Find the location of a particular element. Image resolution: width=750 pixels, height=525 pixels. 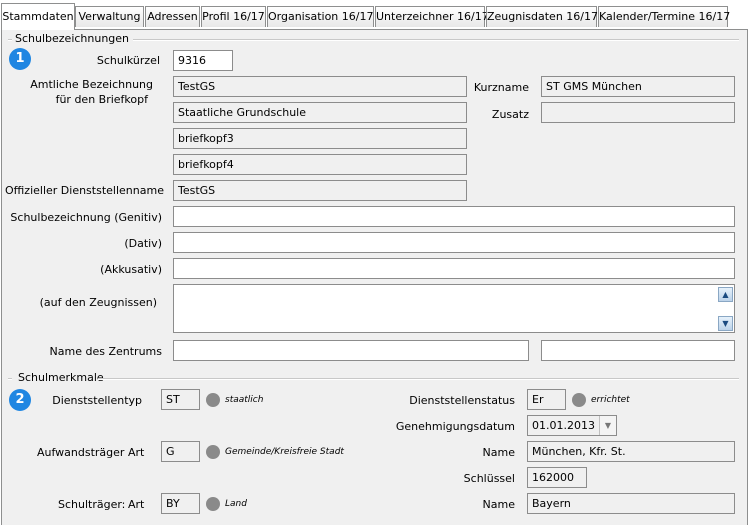

aufwand-art-input: G is located at coordinates (180, 451).